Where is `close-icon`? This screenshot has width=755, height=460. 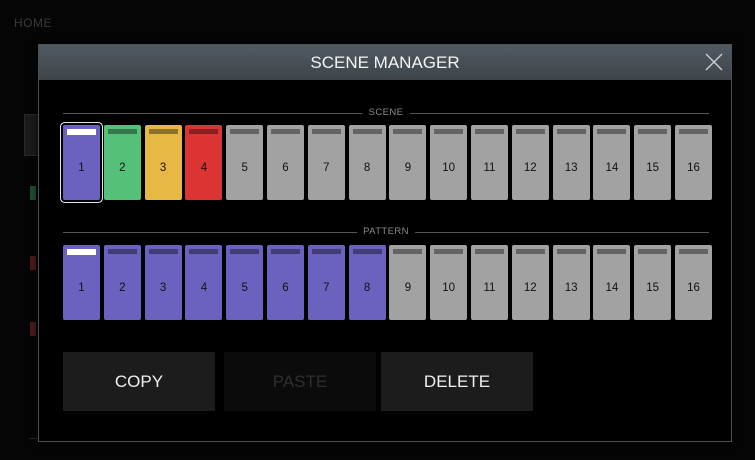
close-icon is located at coordinates (714, 62).